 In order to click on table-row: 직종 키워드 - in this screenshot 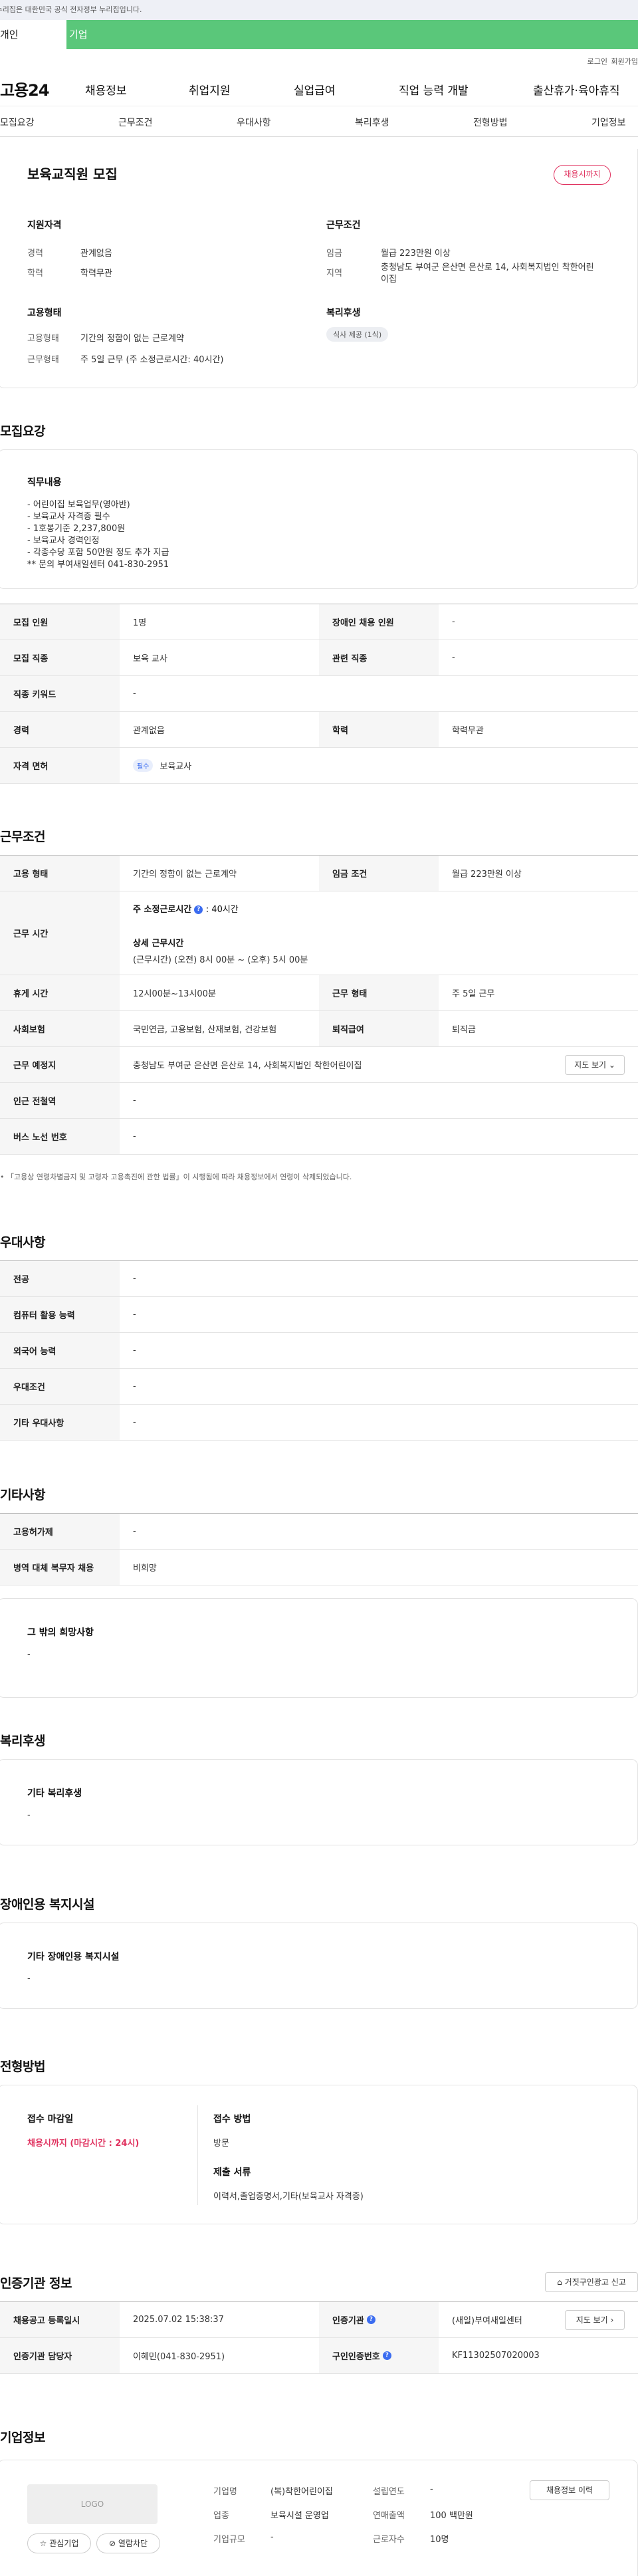, I will do `click(319, 694)`.